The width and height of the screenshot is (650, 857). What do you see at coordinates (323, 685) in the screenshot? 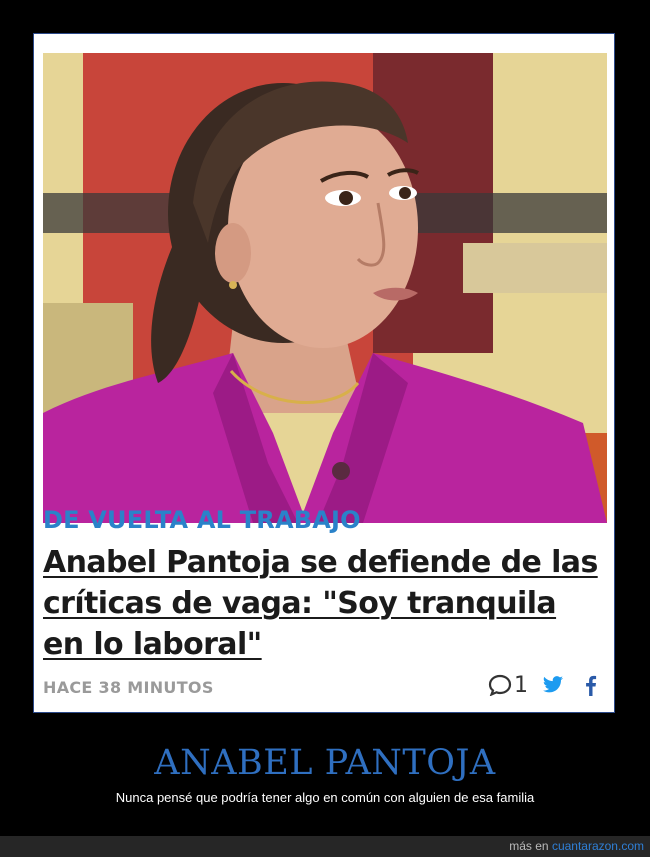
I see `article-meta-row: HACE 38 MINUTOS 1` at bounding box center [323, 685].